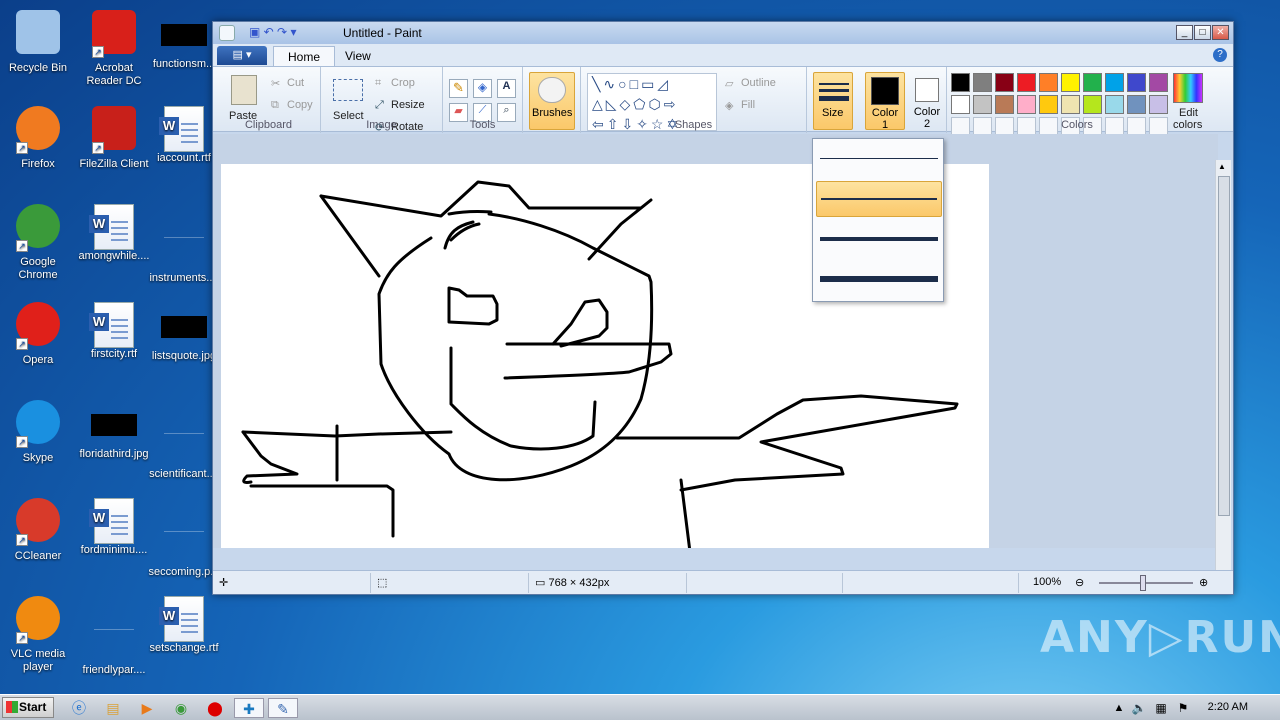 The image size is (1280, 720). What do you see at coordinates (295, 83) in the screenshot?
I see `cut-button: Cut` at bounding box center [295, 83].